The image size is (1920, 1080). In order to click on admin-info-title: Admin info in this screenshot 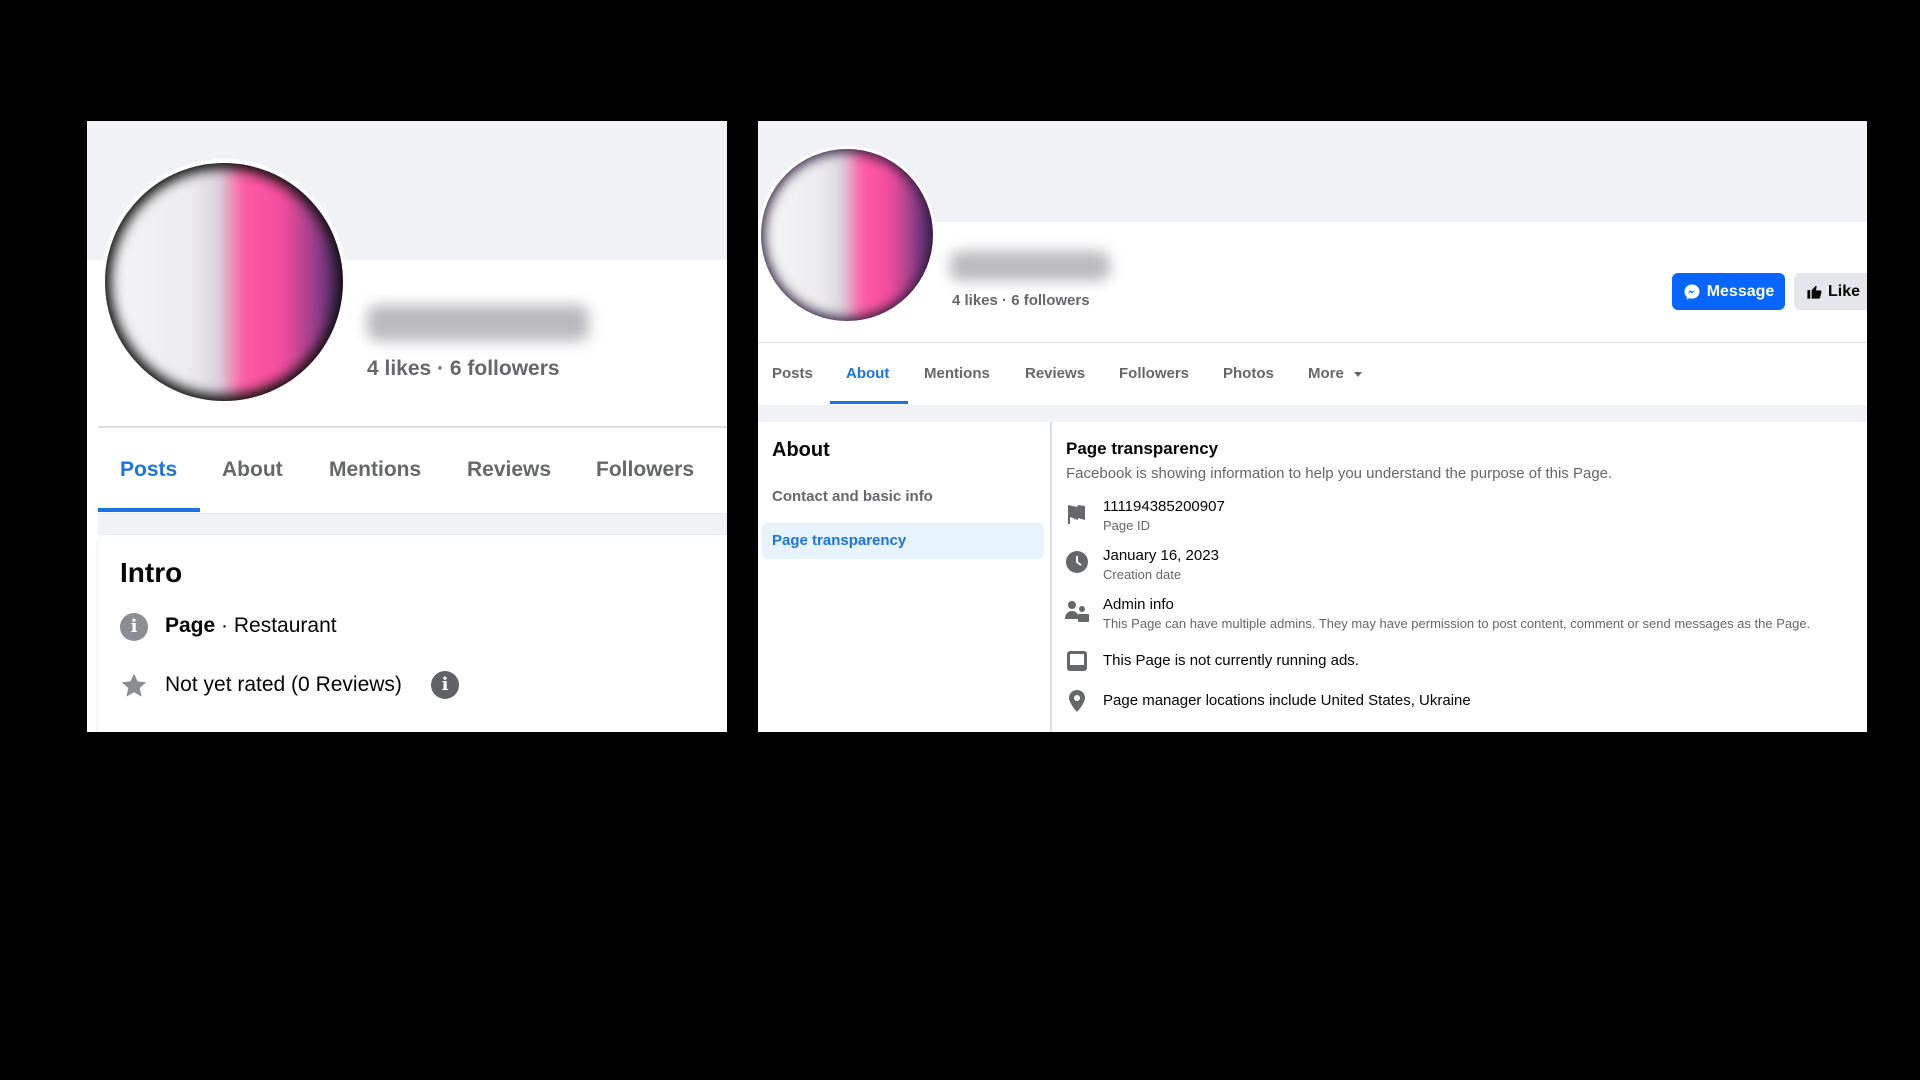, I will do `click(1138, 604)`.